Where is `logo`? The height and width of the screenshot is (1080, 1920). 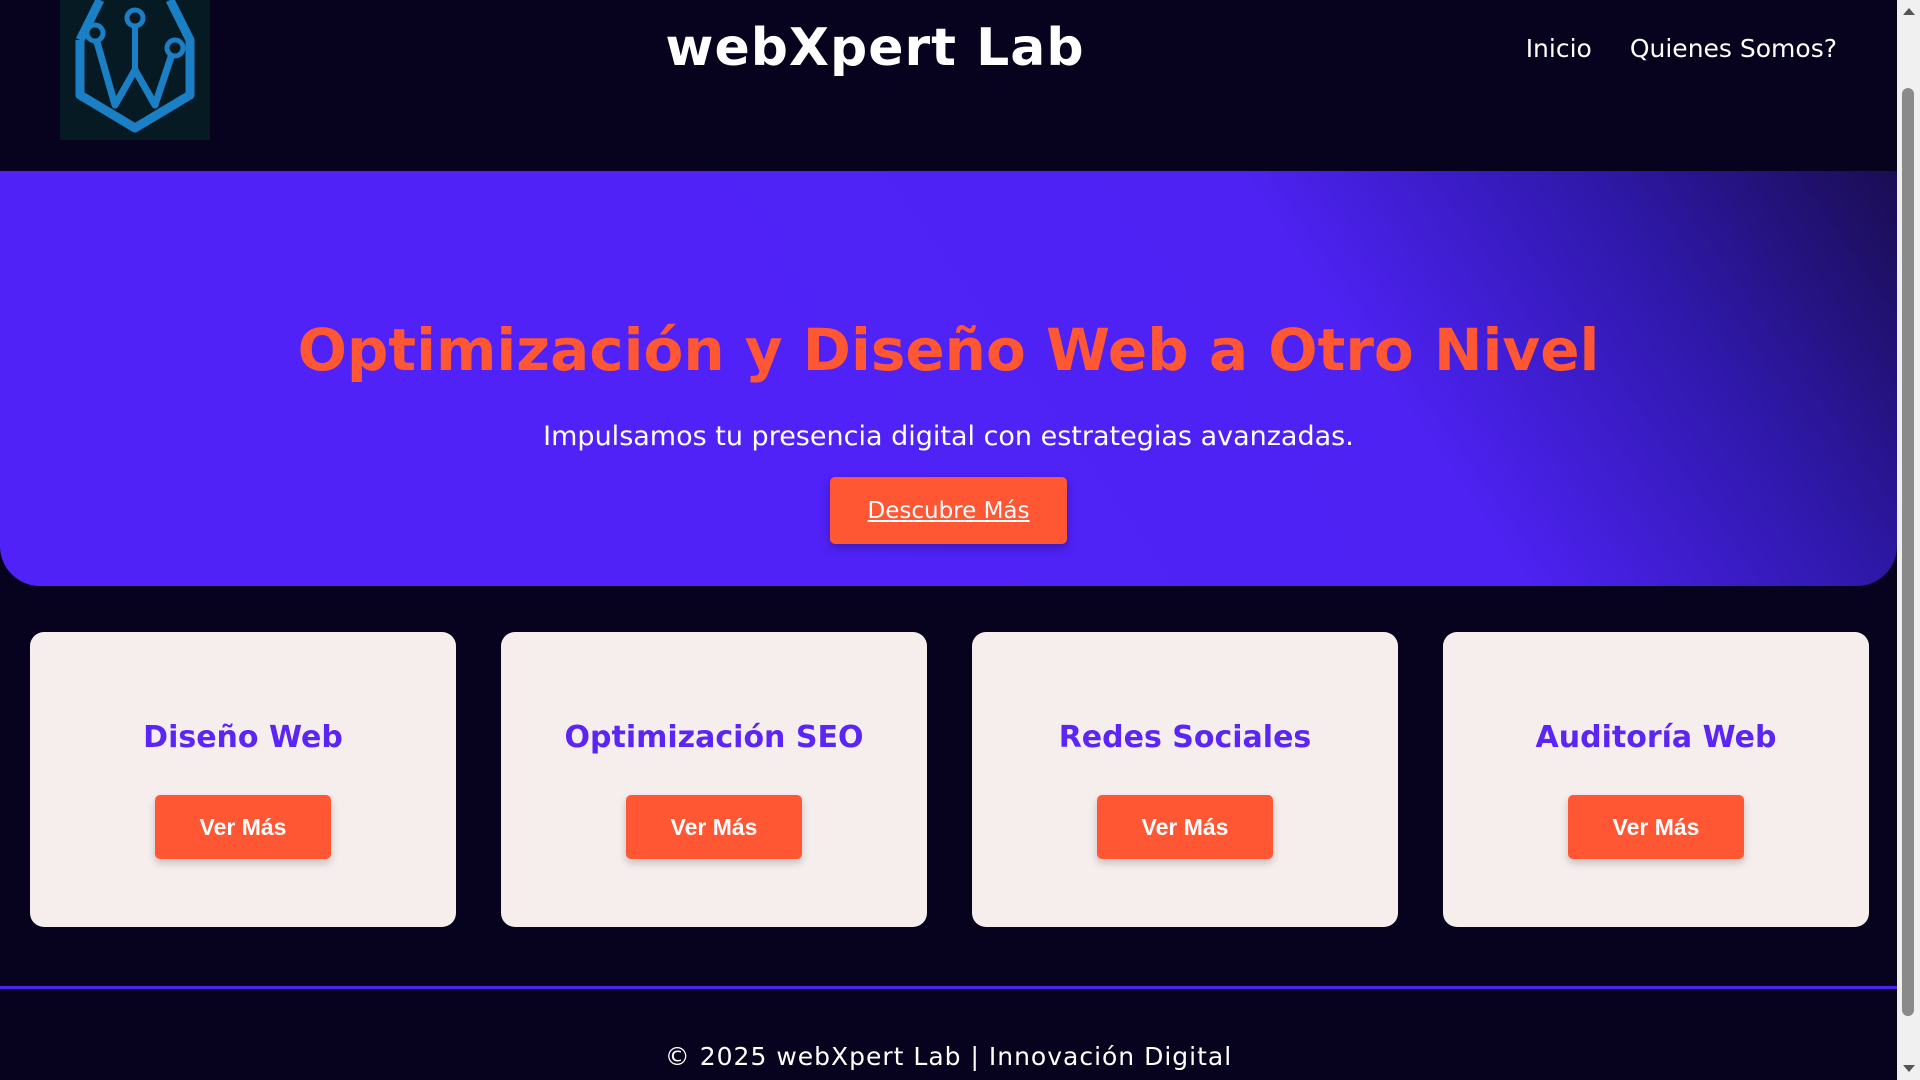 logo is located at coordinates (135, 70).